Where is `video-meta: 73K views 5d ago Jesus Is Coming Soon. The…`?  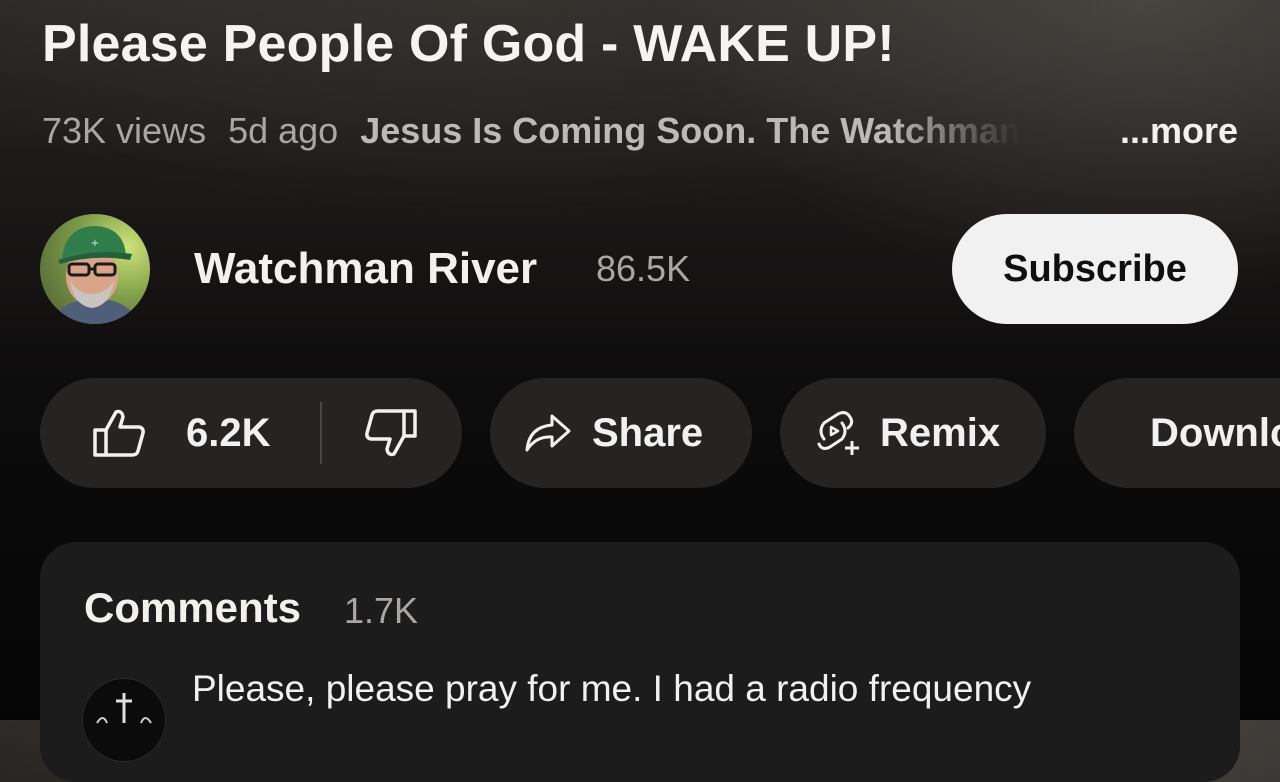
video-meta: 73K views 5d ago Jesus Is Coming Soon. The… is located at coordinates (640, 133).